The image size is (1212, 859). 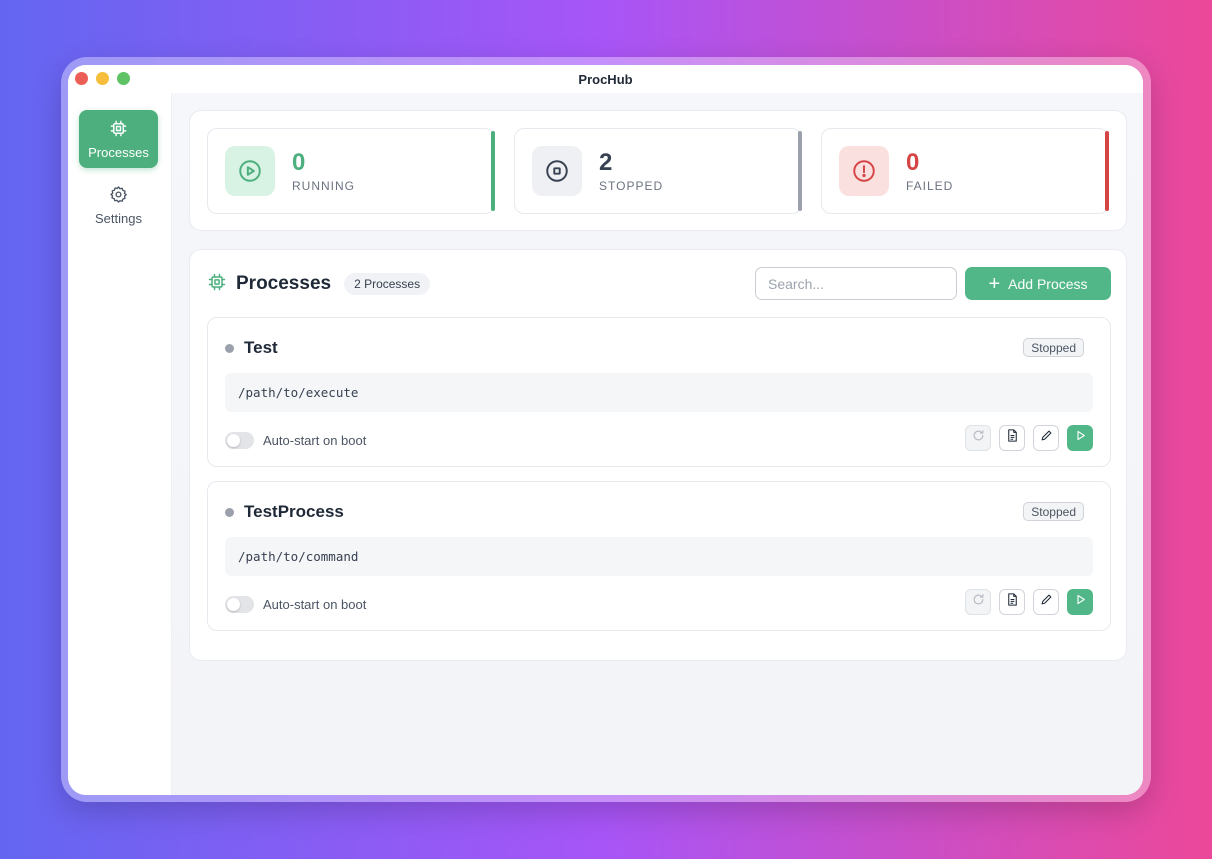 I want to click on sidebar: Processes Settings, so click(x=120, y=444).